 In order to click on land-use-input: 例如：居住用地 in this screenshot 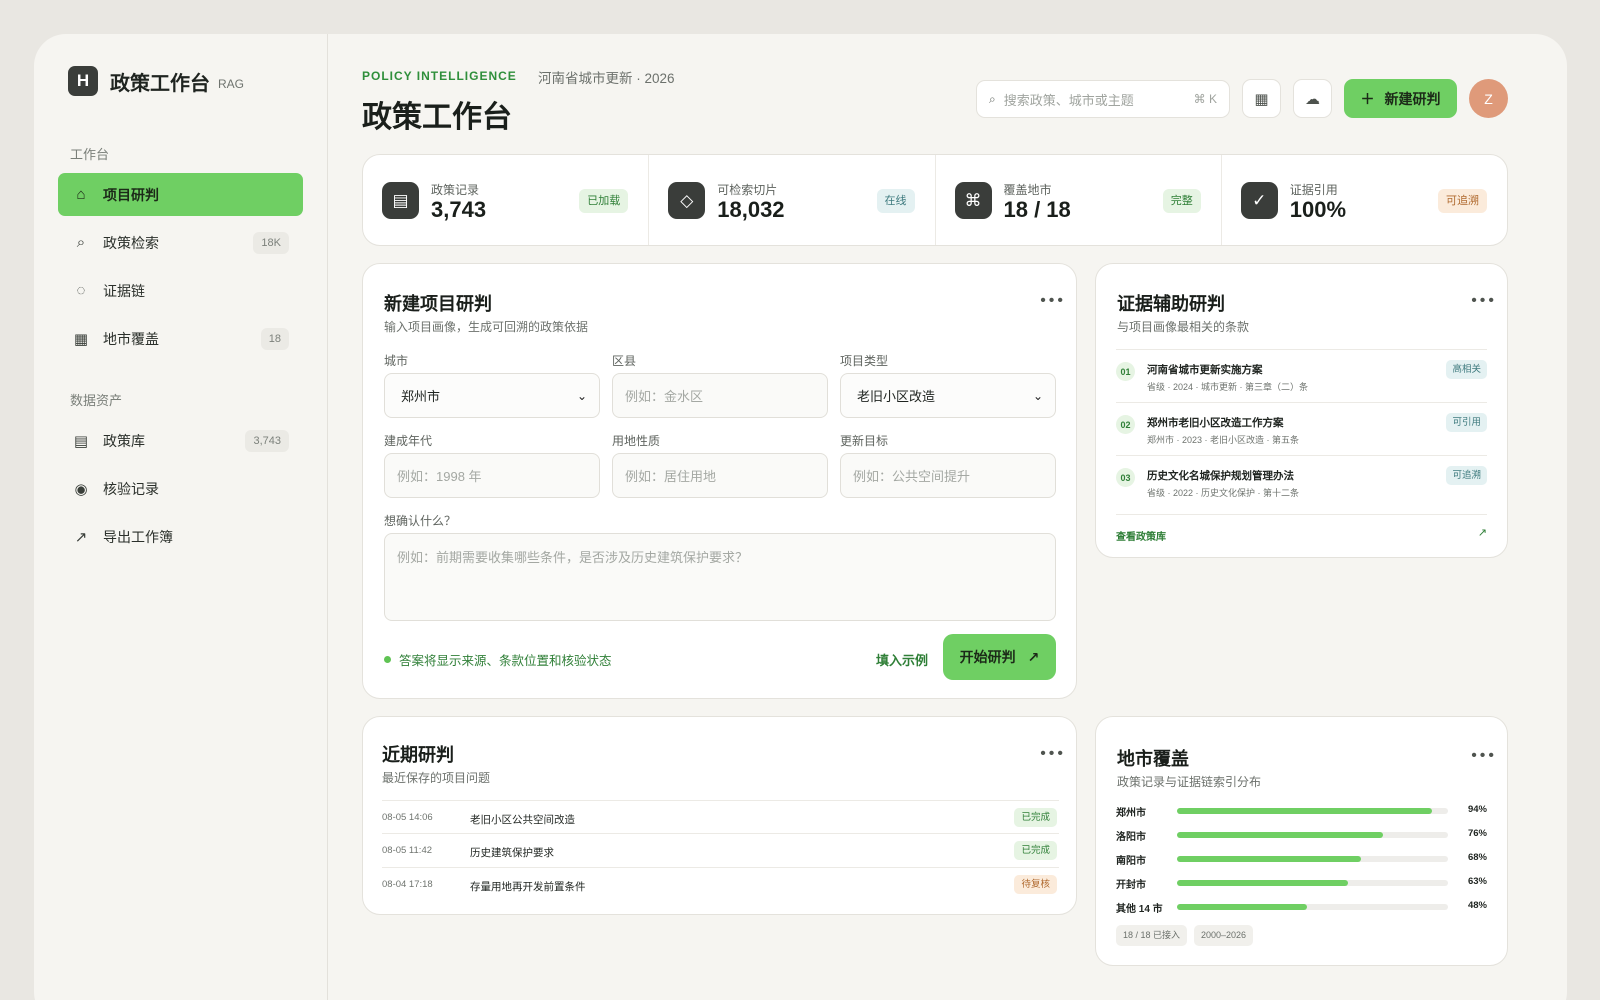, I will do `click(720, 475)`.